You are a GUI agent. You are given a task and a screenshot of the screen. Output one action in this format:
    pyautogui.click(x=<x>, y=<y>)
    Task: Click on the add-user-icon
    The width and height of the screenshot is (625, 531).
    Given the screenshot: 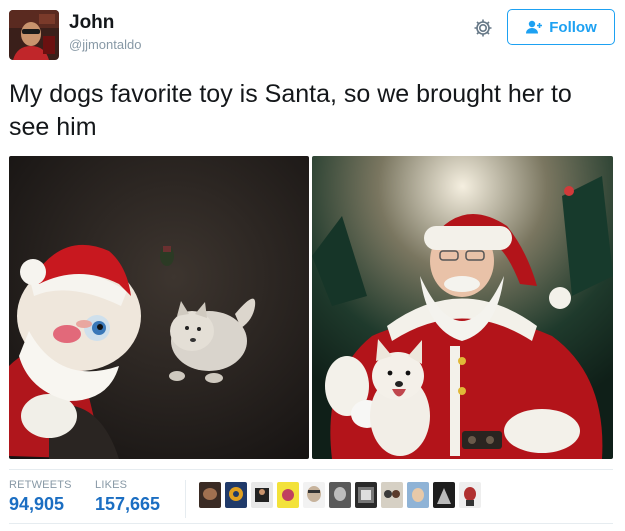 What is the action you would take?
    pyautogui.click(x=534, y=27)
    